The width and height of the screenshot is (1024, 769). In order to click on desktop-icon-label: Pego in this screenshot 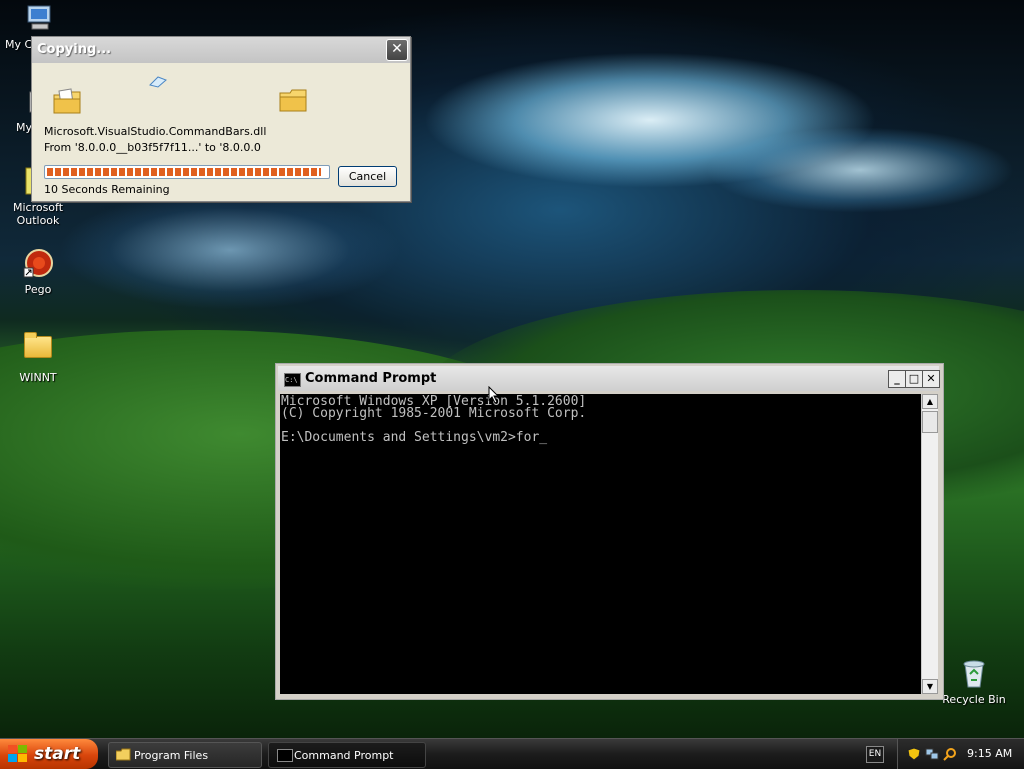, I will do `click(38, 289)`.